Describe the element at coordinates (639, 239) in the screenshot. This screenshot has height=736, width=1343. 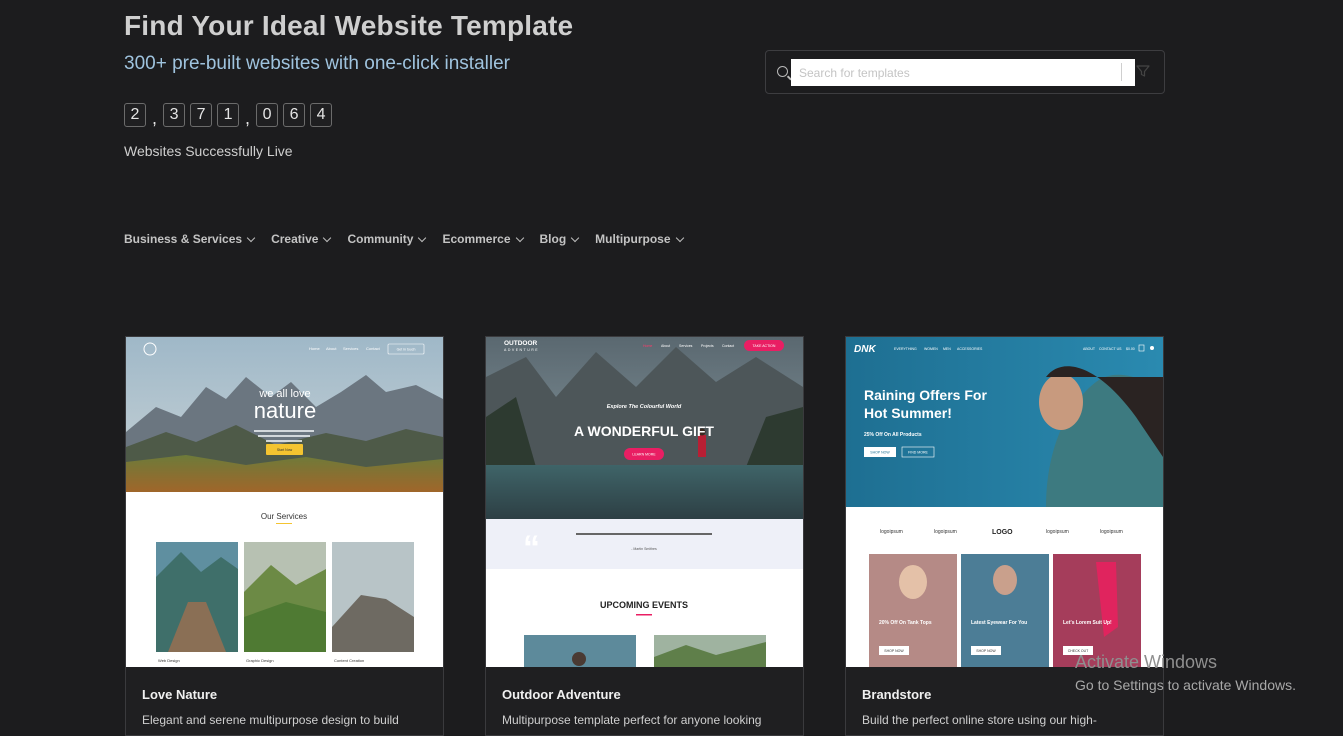
I see `category-multipurpose: Multipurpose` at that location.